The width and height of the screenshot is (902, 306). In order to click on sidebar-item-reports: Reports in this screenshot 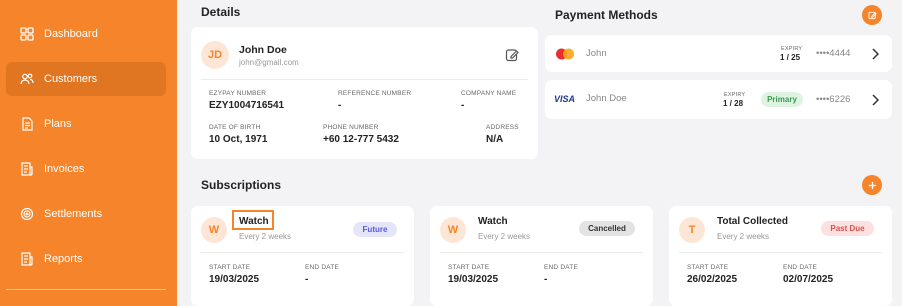, I will do `click(86, 259)`.